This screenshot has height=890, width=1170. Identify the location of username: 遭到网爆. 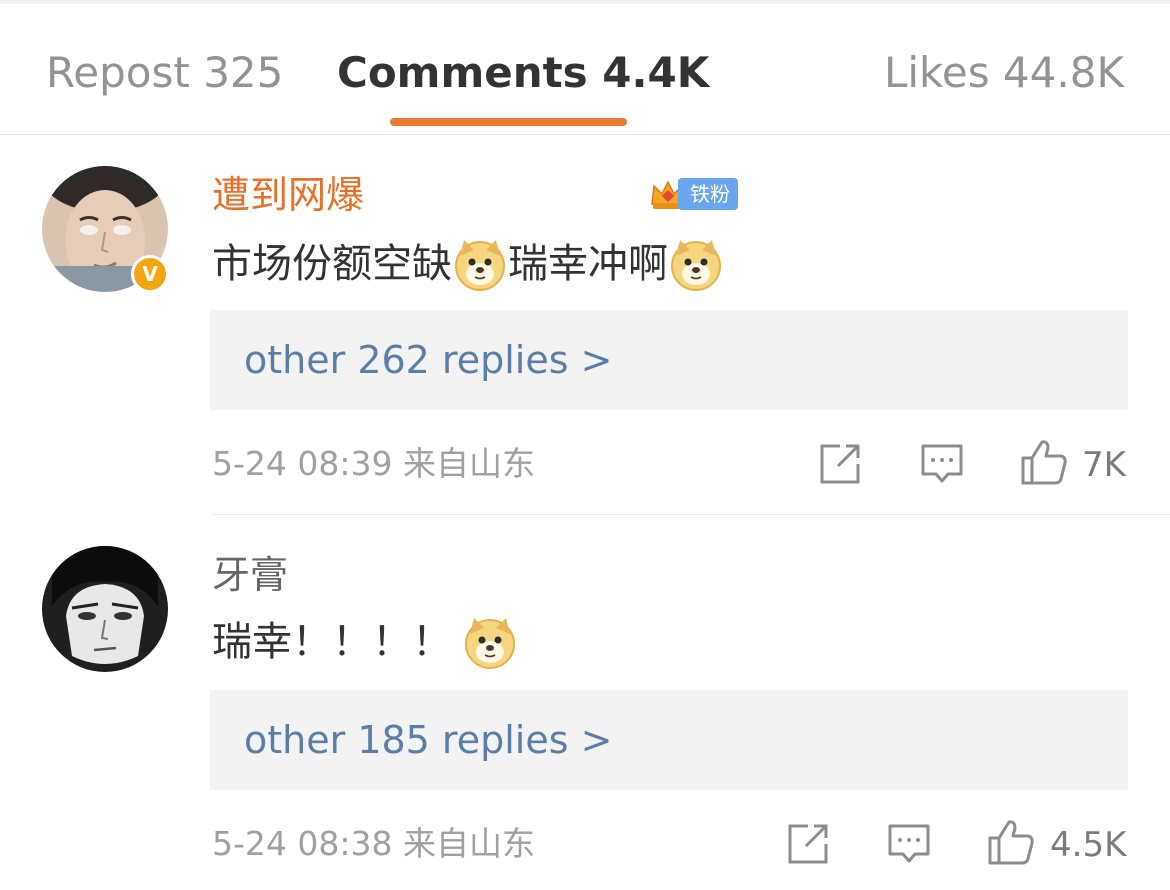
(288, 195).